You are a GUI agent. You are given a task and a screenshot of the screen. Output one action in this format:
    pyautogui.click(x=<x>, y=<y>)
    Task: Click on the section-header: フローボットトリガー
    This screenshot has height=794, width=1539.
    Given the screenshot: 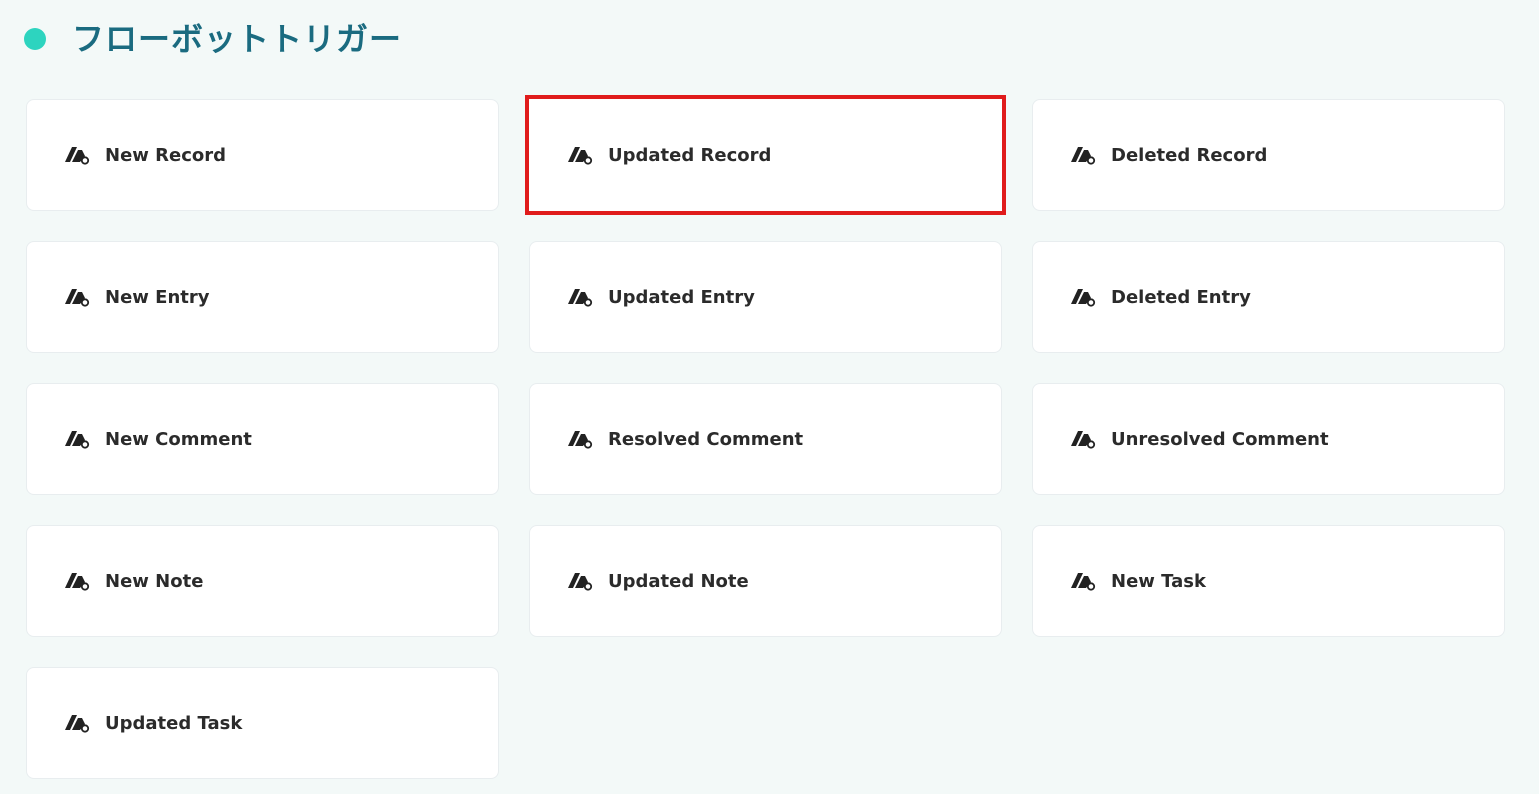 What is the action you would take?
    pyautogui.click(x=213, y=39)
    